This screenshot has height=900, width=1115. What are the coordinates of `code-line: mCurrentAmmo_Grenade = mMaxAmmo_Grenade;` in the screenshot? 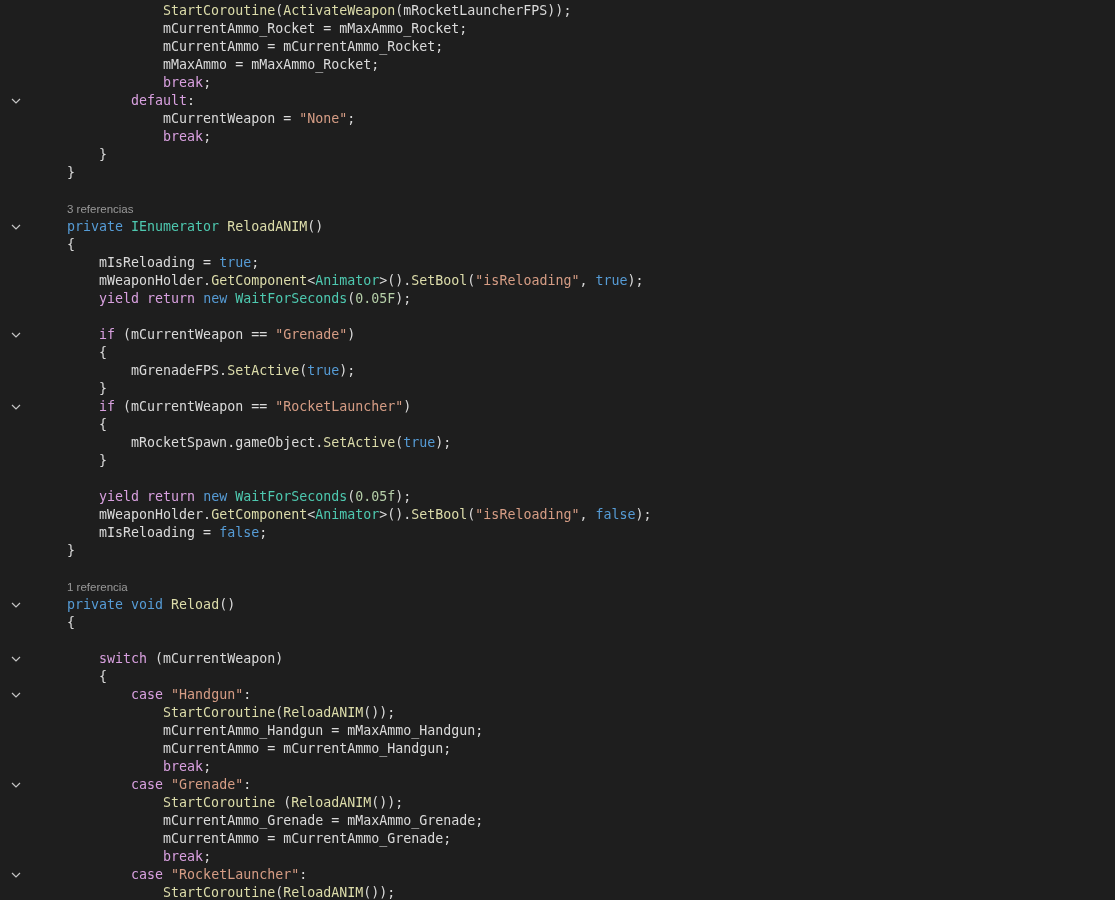 It's located at (323, 821).